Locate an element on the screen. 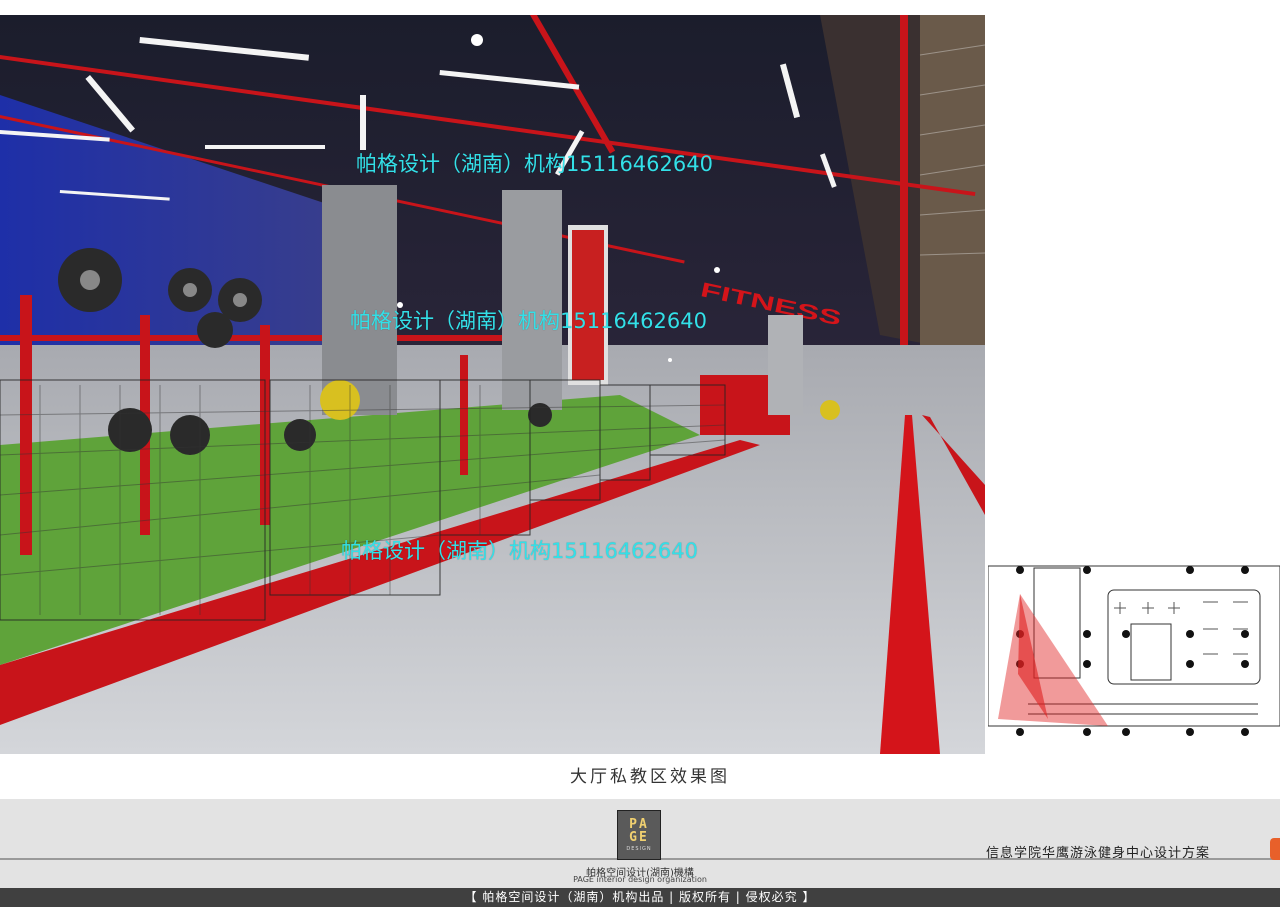  page-logo: PA GE DESIGN is located at coordinates (639, 835).